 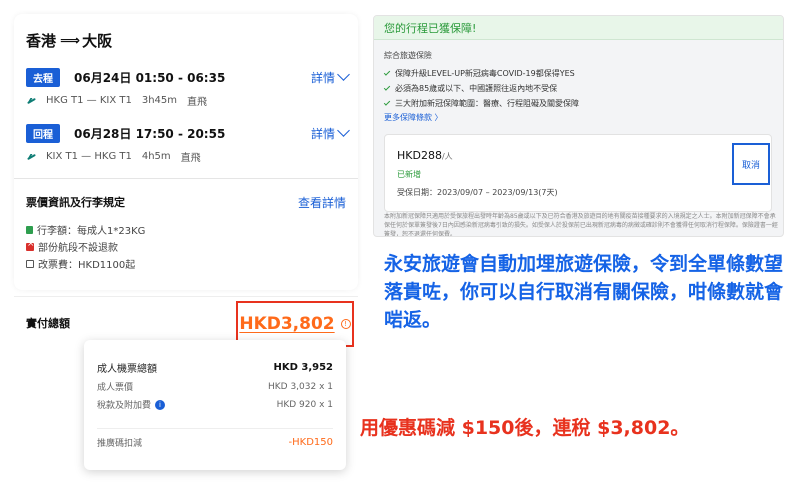 What do you see at coordinates (43, 77) in the screenshot?
I see `outbound-badge: 去程` at bounding box center [43, 77].